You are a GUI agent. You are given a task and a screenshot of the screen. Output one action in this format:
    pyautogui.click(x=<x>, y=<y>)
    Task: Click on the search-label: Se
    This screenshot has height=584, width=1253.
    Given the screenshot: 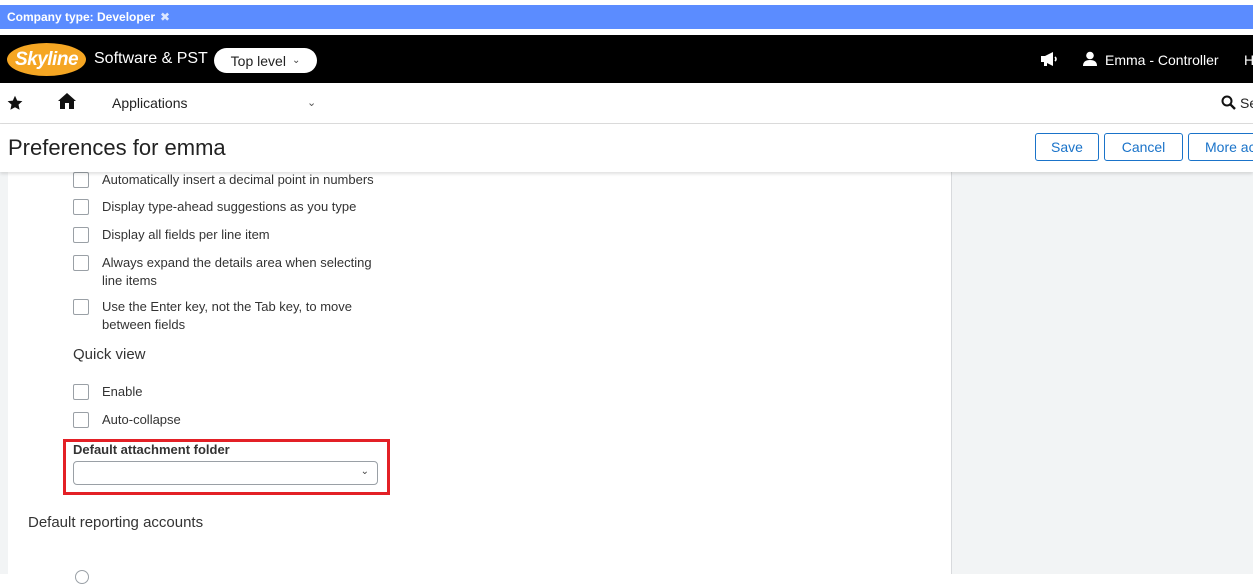 What is the action you would take?
    pyautogui.click(x=1246, y=103)
    